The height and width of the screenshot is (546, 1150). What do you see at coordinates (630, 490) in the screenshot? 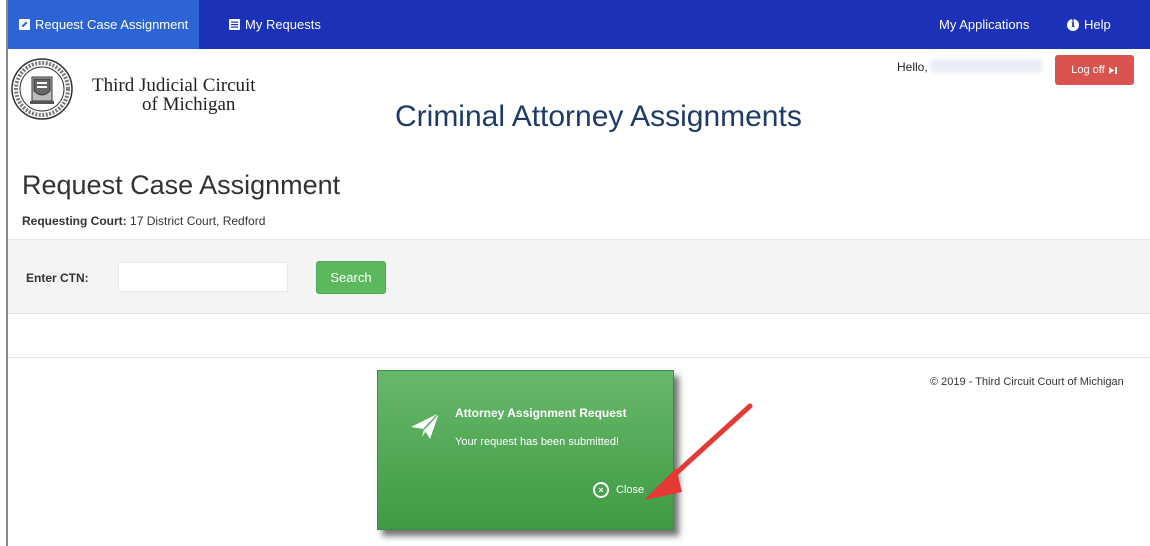
I see `close-label: Close` at bounding box center [630, 490].